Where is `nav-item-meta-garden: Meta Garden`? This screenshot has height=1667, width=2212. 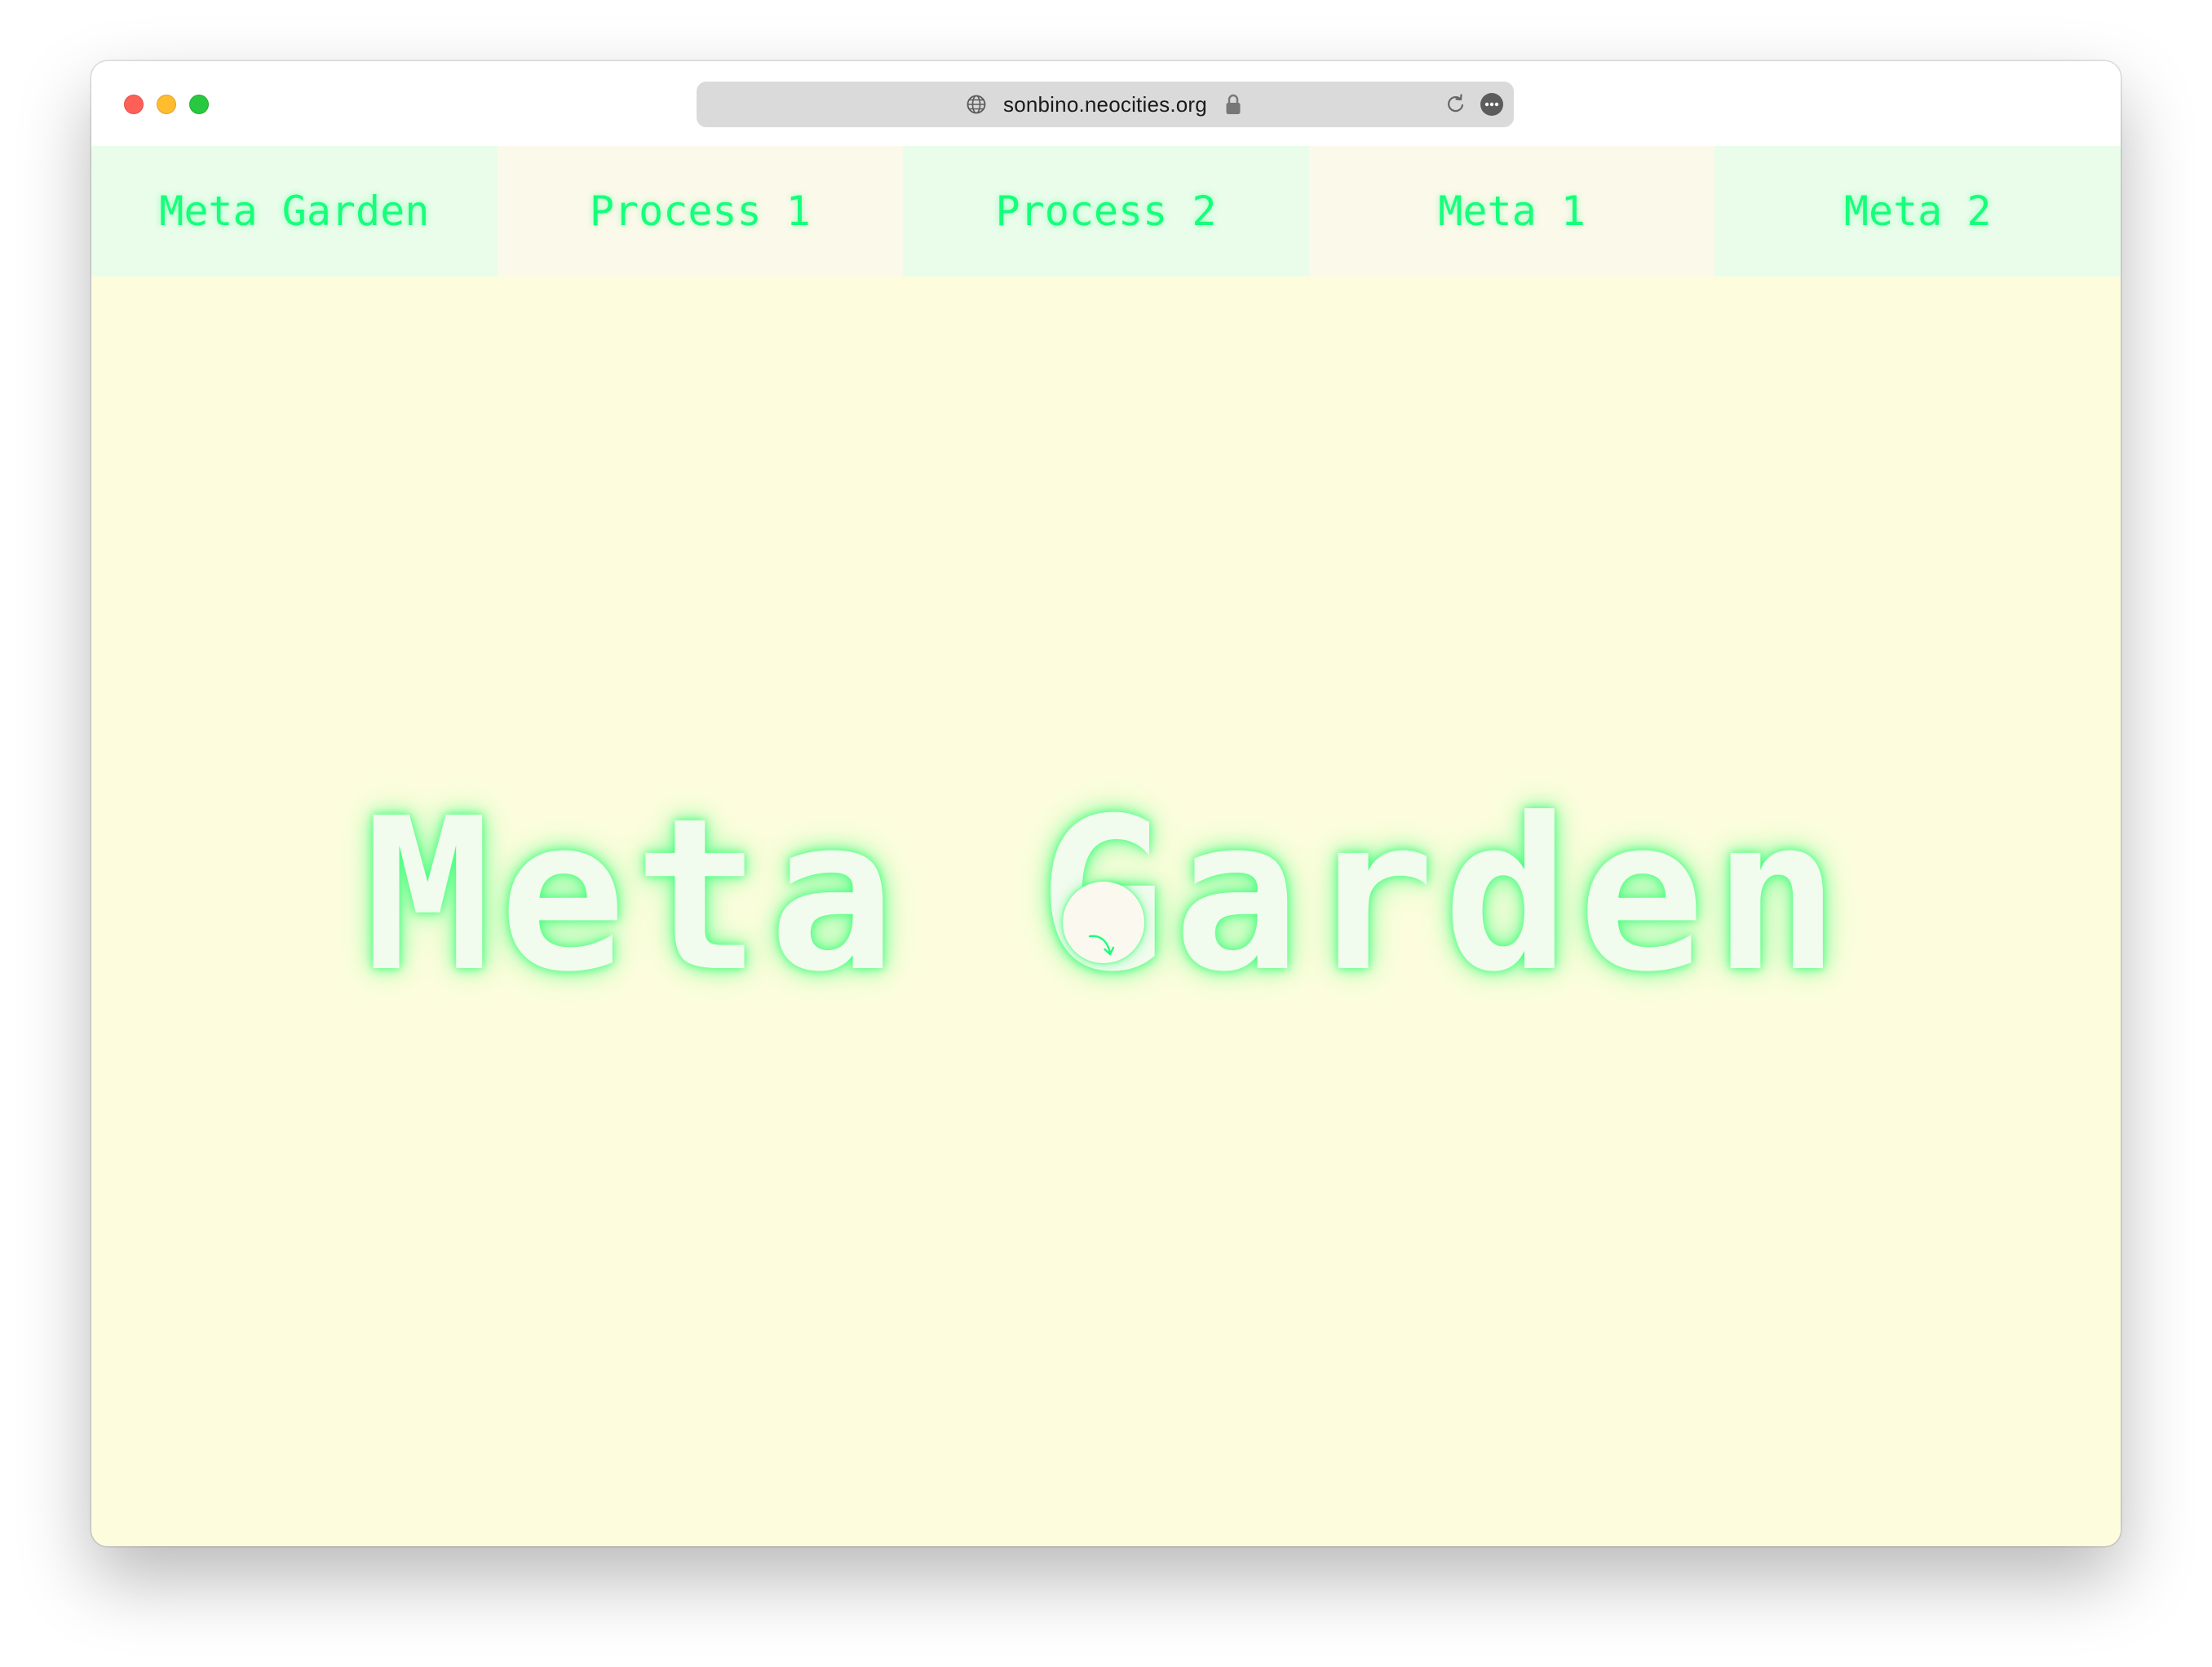 nav-item-meta-garden: Meta Garden is located at coordinates (295, 211).